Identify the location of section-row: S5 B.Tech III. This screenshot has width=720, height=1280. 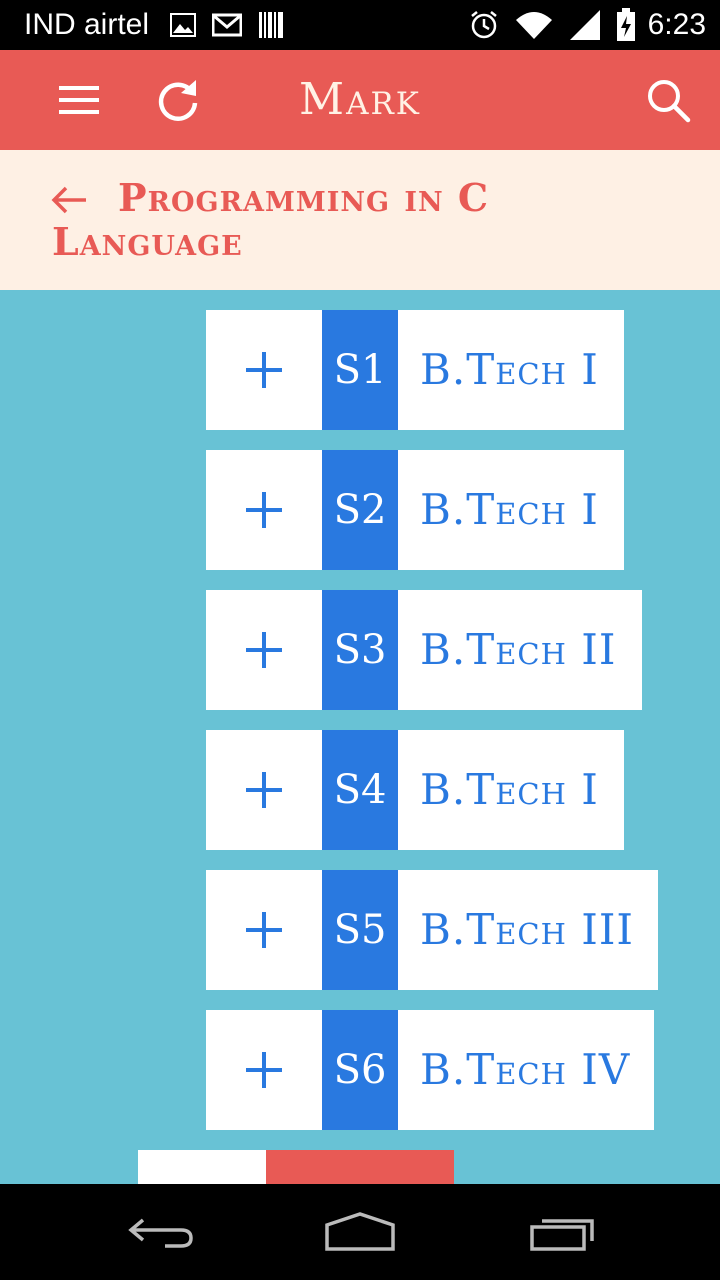
(432, 930).